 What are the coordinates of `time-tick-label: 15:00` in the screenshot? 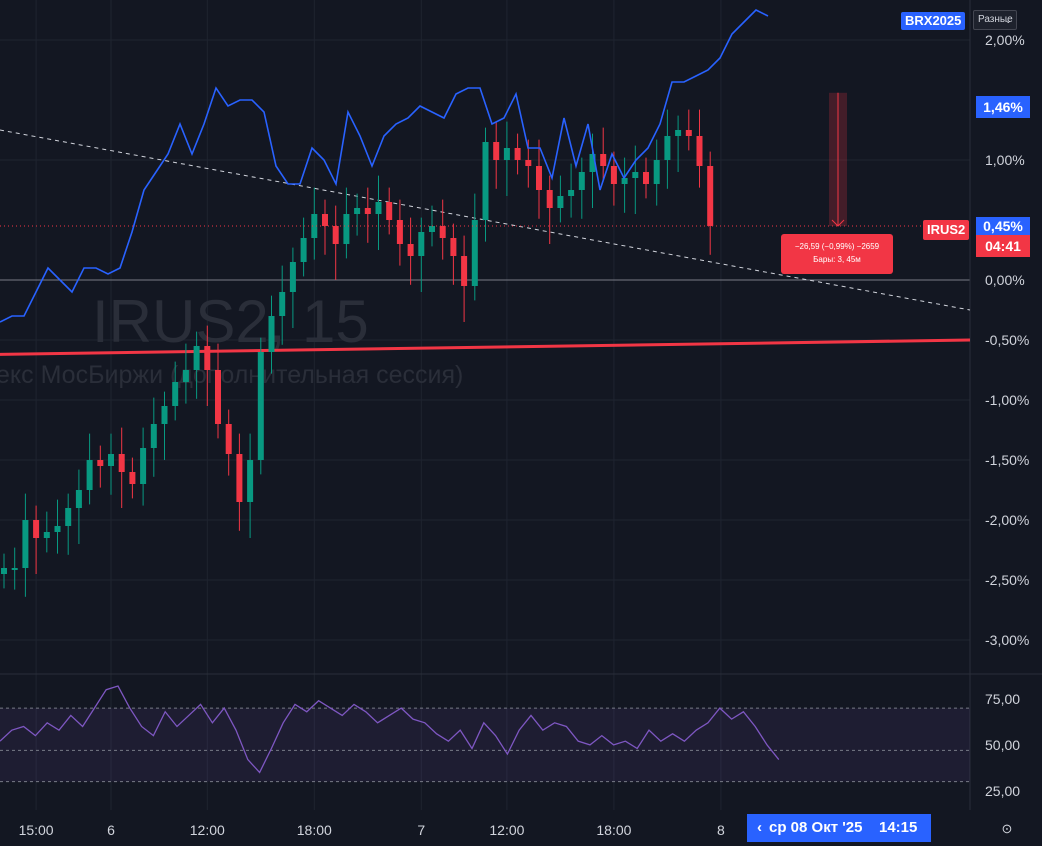 It's located at (36, 830).